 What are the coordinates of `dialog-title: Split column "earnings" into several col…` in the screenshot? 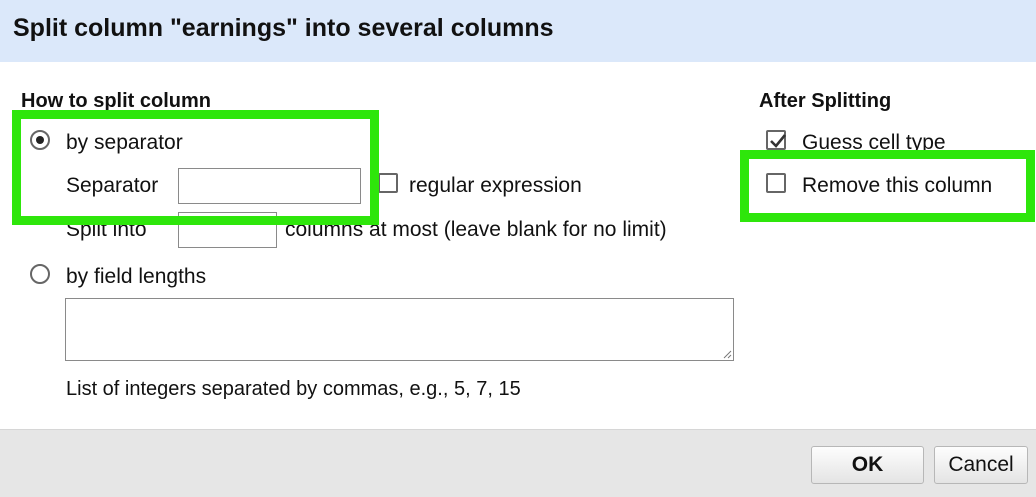 It's located at (283, 28).